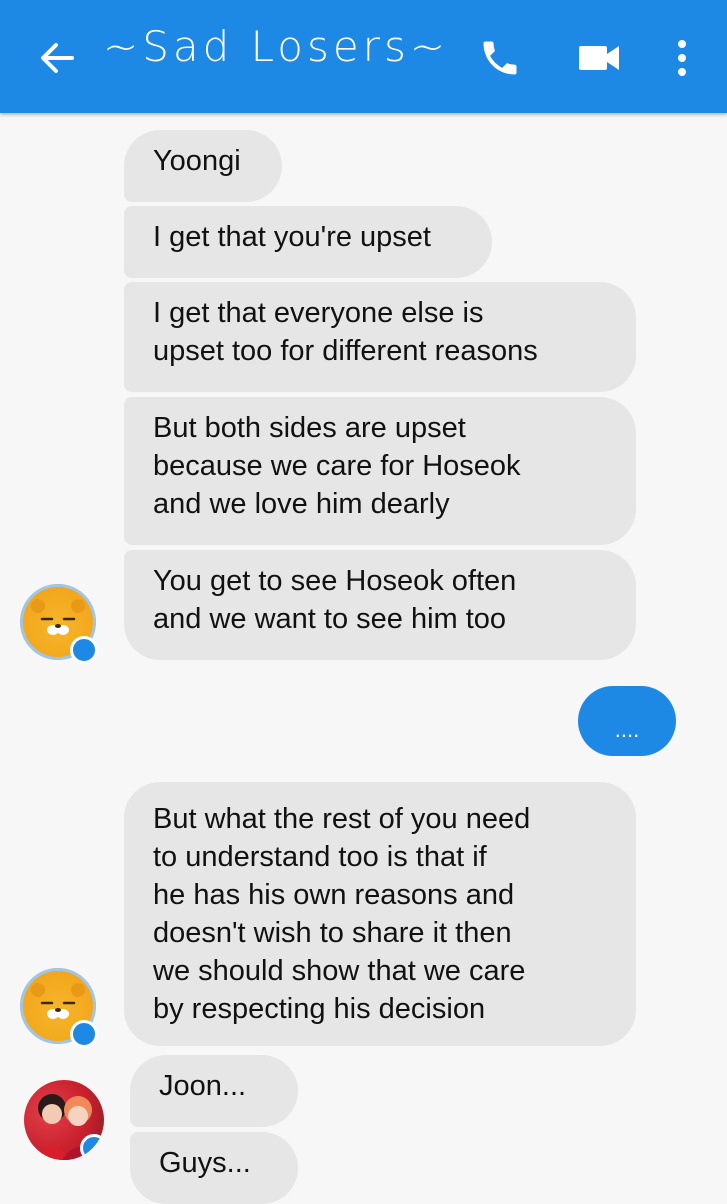 The image size is (727, 1204). Describe the element at coordinates (319, 1009) in the screenshot. I see `message-line: by respecting his decision` at that location.